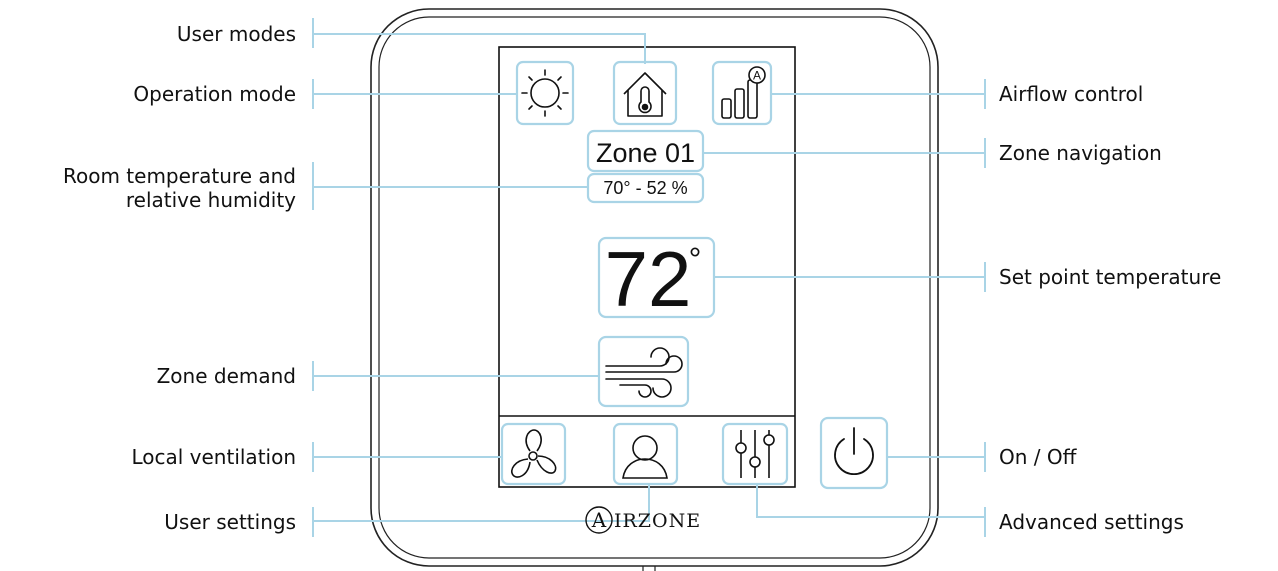 This screenshot has height=571, width=1278. What do you see at coordinates (1110, 277) in the screenshot?
I see `callout-set-point: Set point temperature` at bounding box center [1110, 277].